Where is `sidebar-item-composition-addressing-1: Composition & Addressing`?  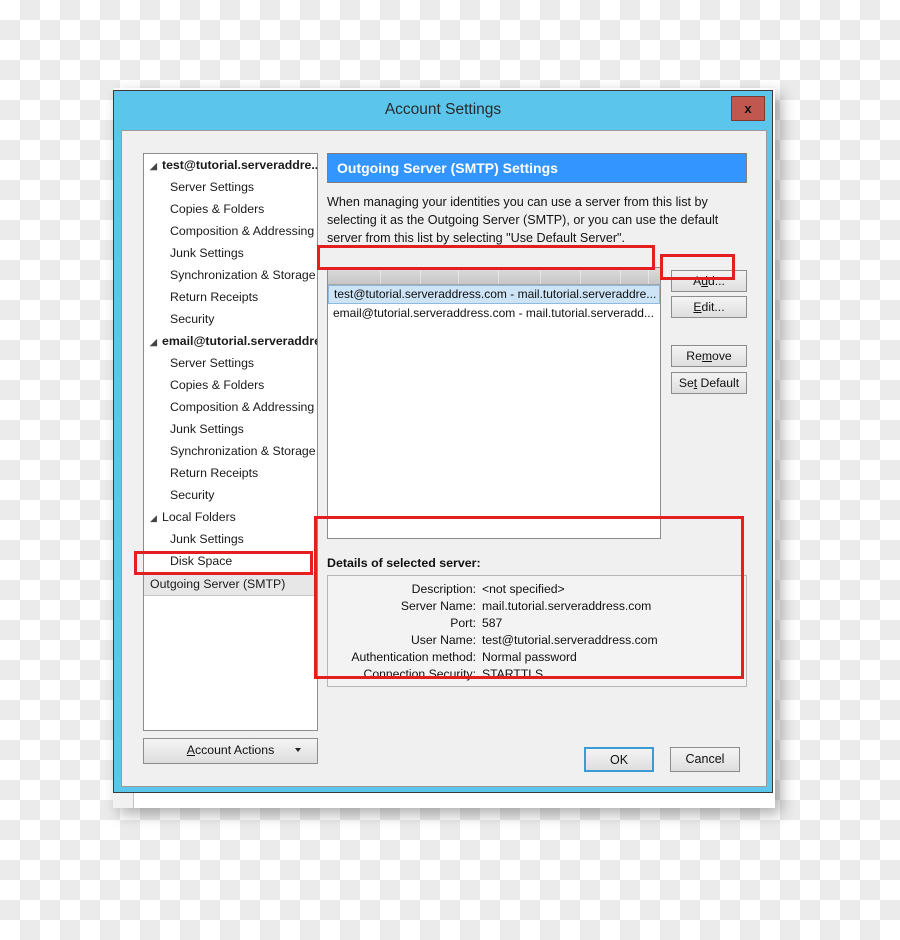 sidebar-item-composition-addressing-1: Composition & Addressing is located at coordinates (230, 231).